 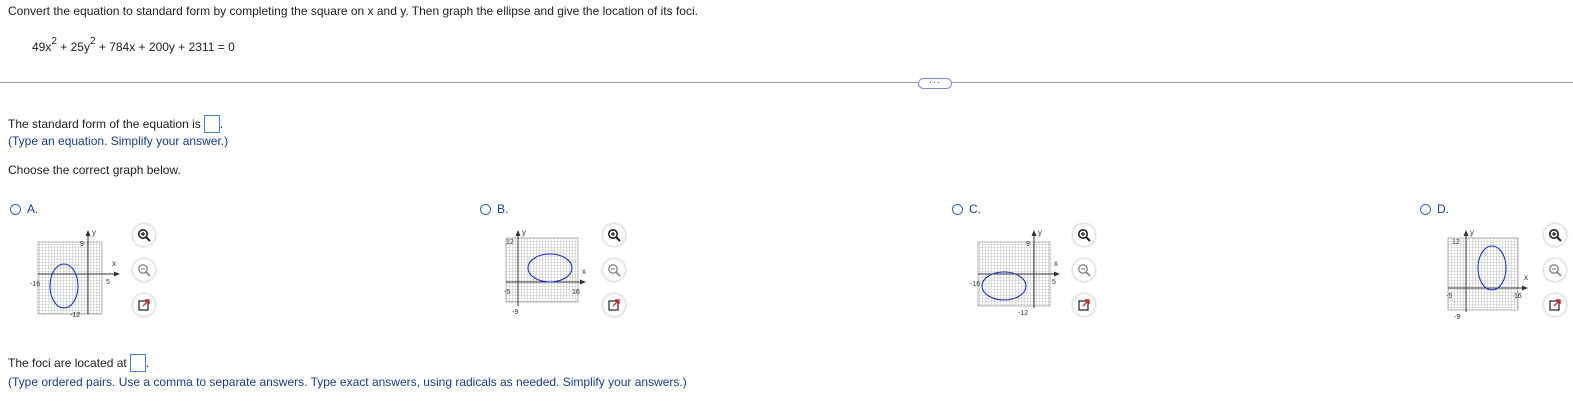 What do you see at coordinates (975, 209) in the screenshot?
I see `option-label: C.` at bounding box center [975, 209].